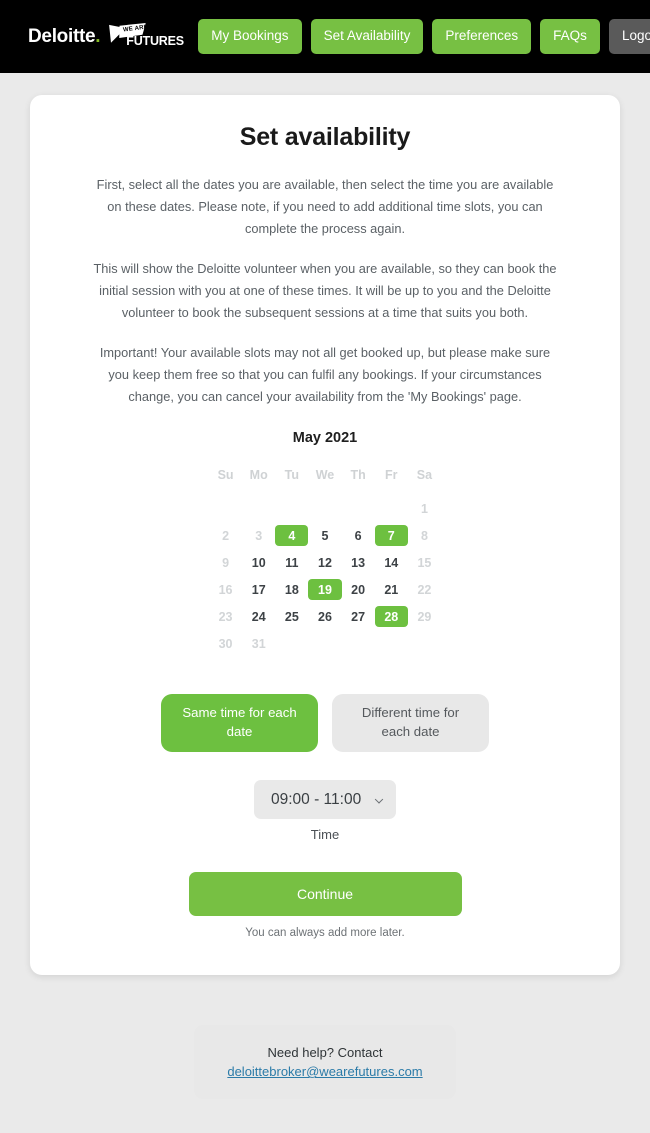  I want to click on futures-label: FUTURES, so click(155, 40).